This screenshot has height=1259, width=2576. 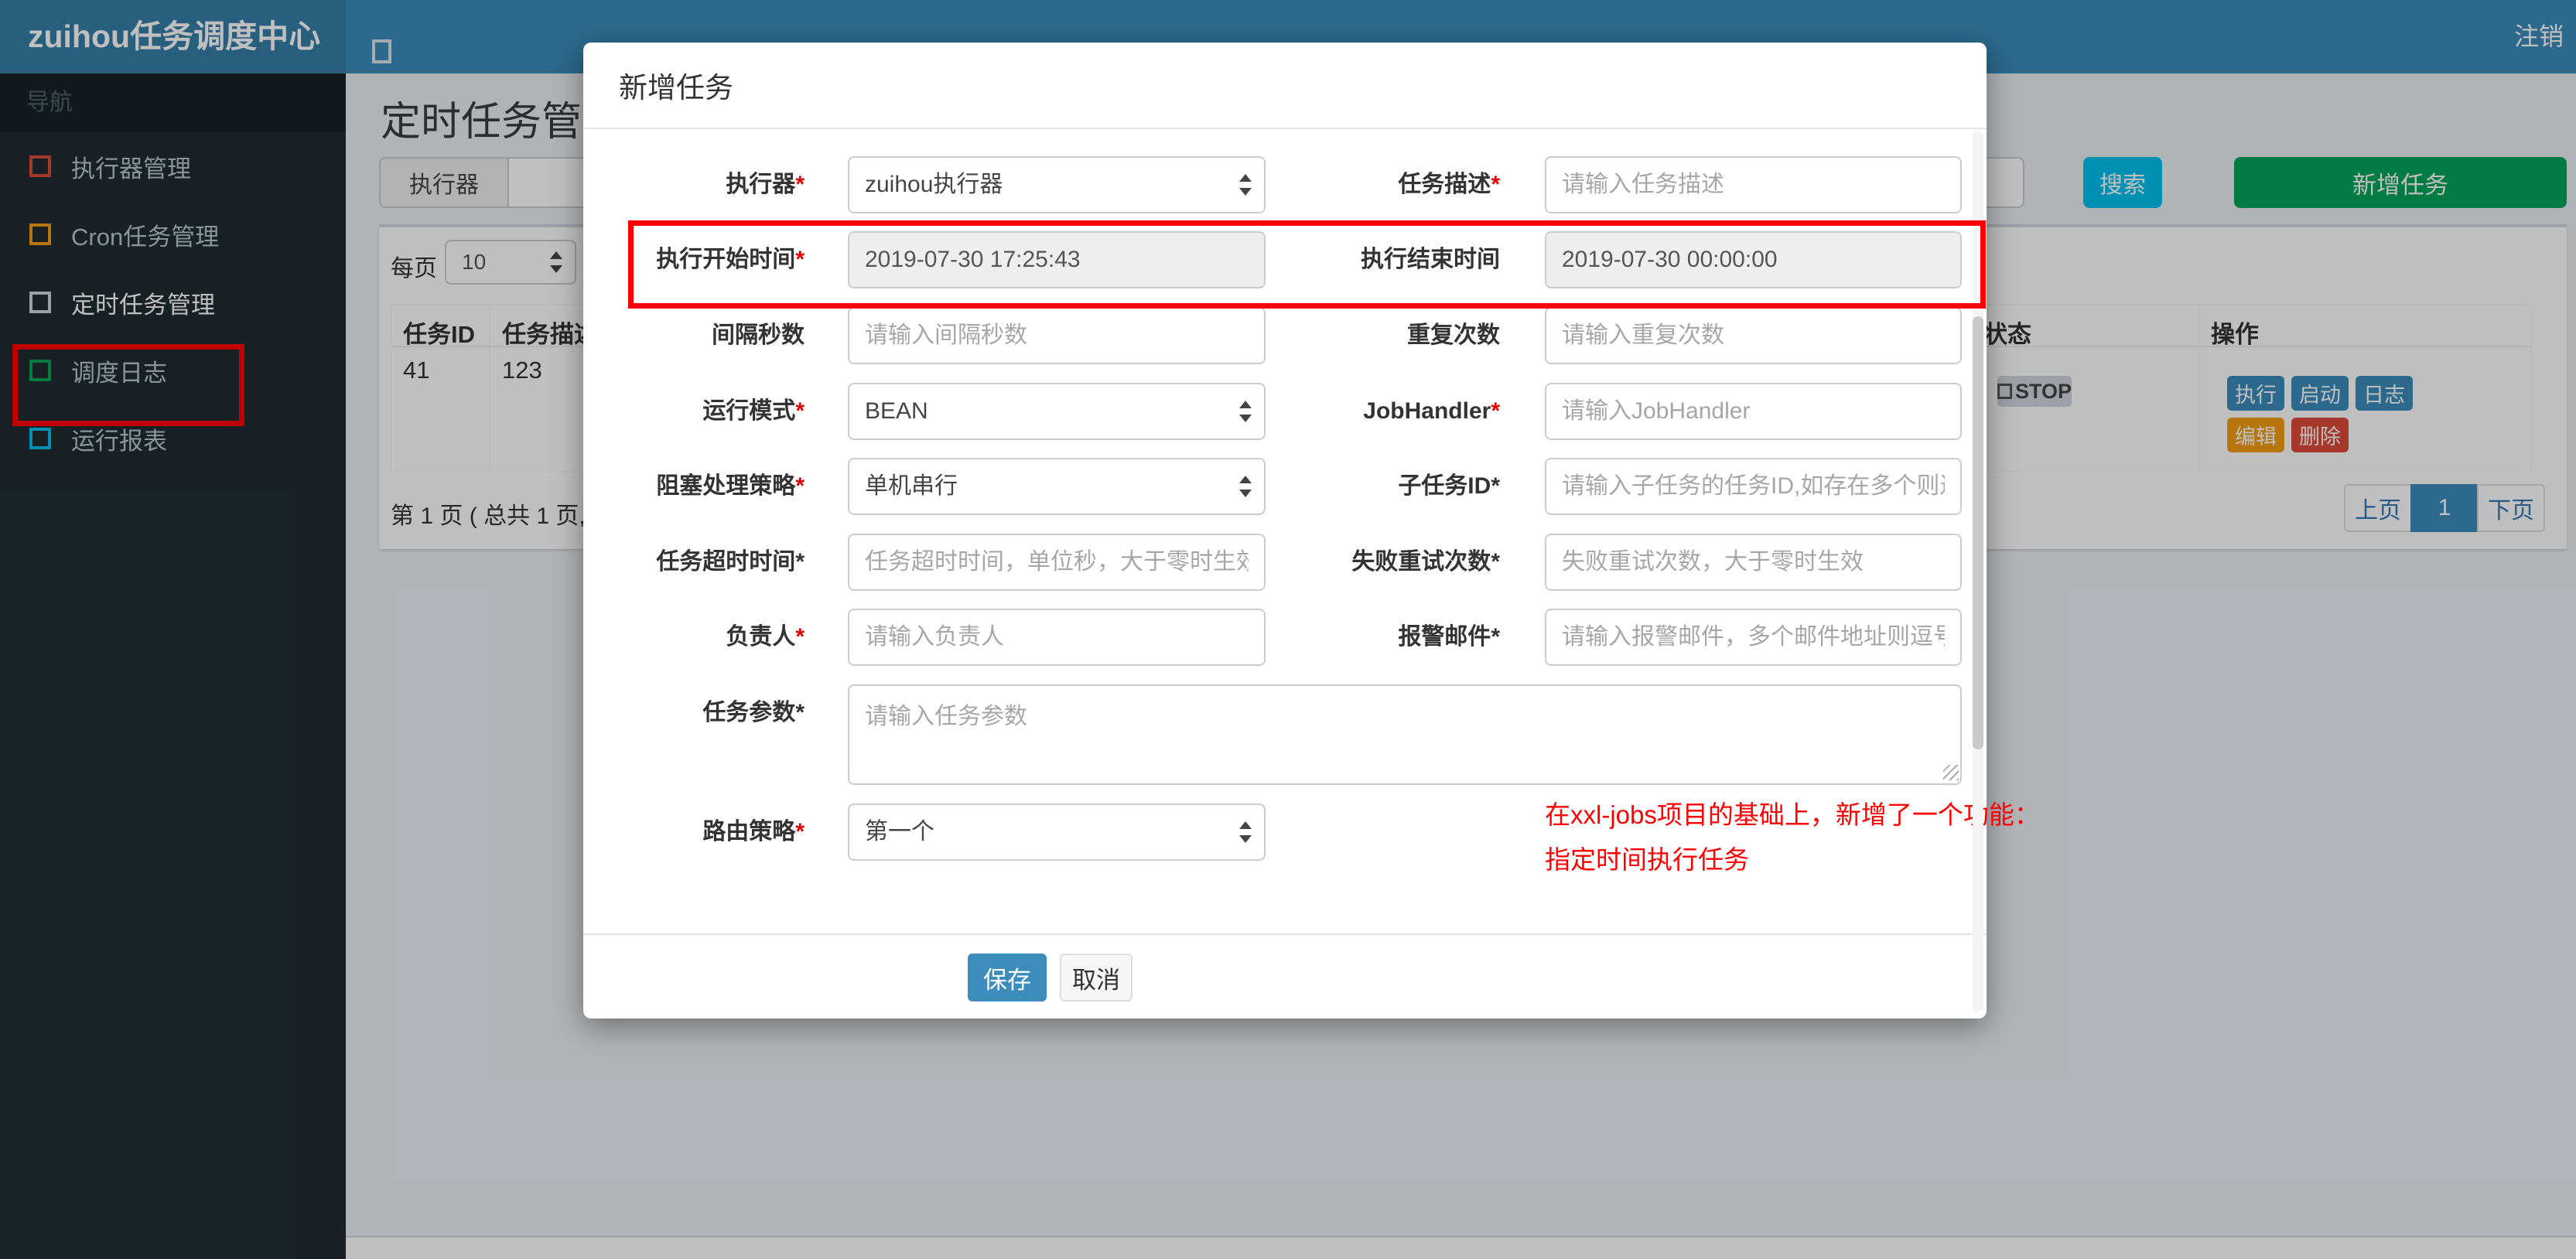 I want to click on route-strategy-label: 路由策略*, so click(x=753, y=832).